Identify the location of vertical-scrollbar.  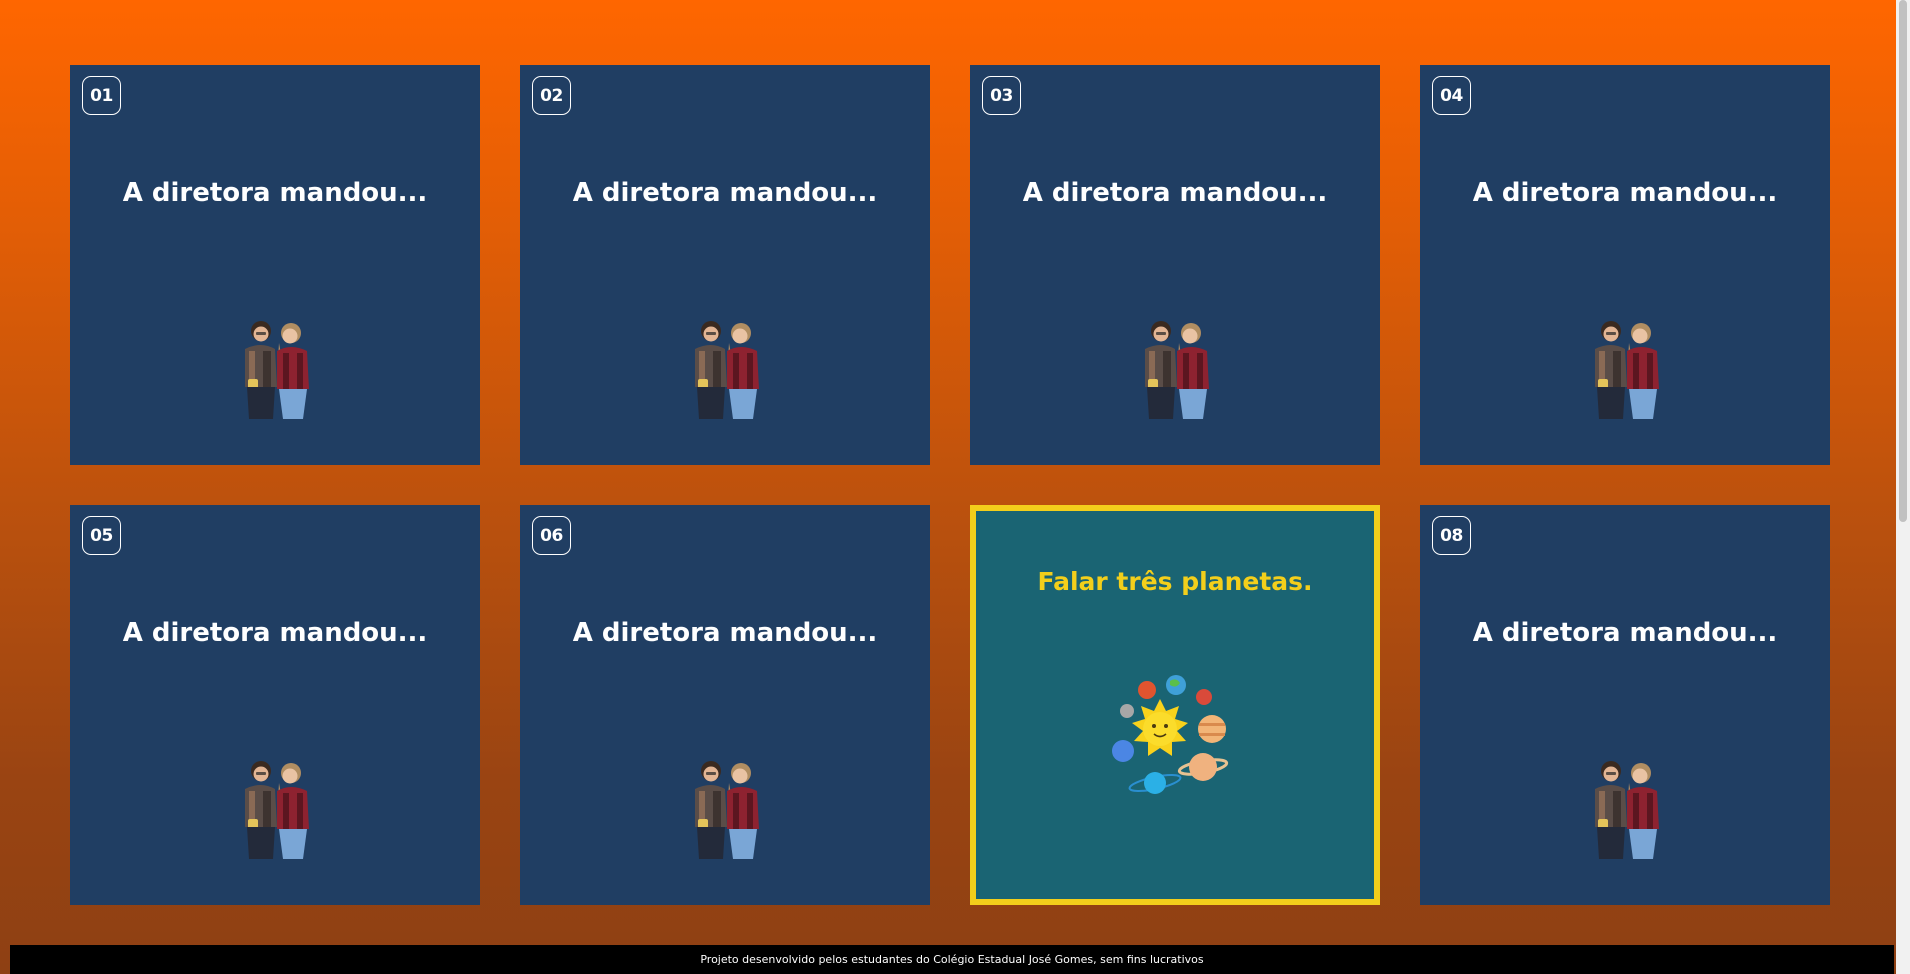
(1903, 487).